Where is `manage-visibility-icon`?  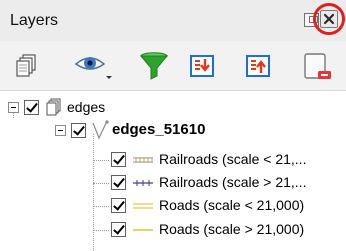 manage-visibility-icon is located at coordinates (93, 68).